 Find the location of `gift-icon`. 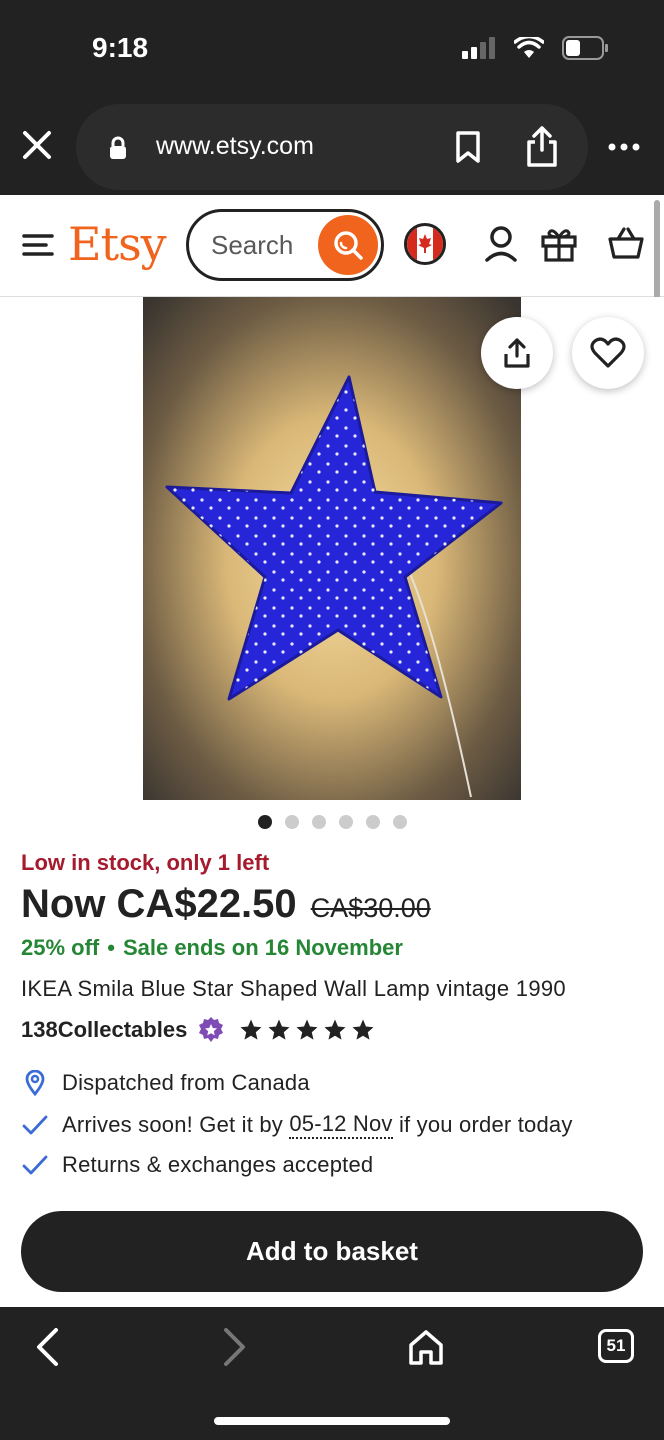

gift-icon is located at coordinates (559, 244).